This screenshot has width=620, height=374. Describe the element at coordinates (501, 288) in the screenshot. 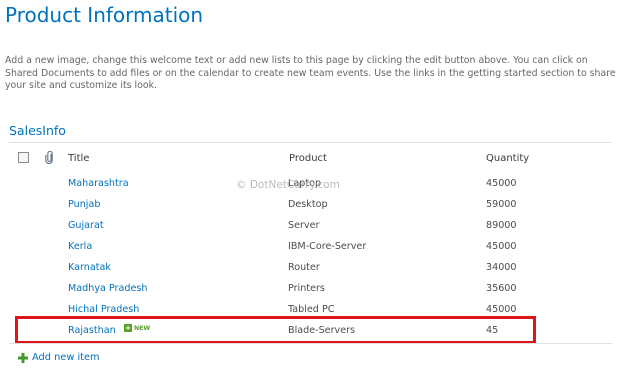

I see `row-quantity: 35600` at that location.